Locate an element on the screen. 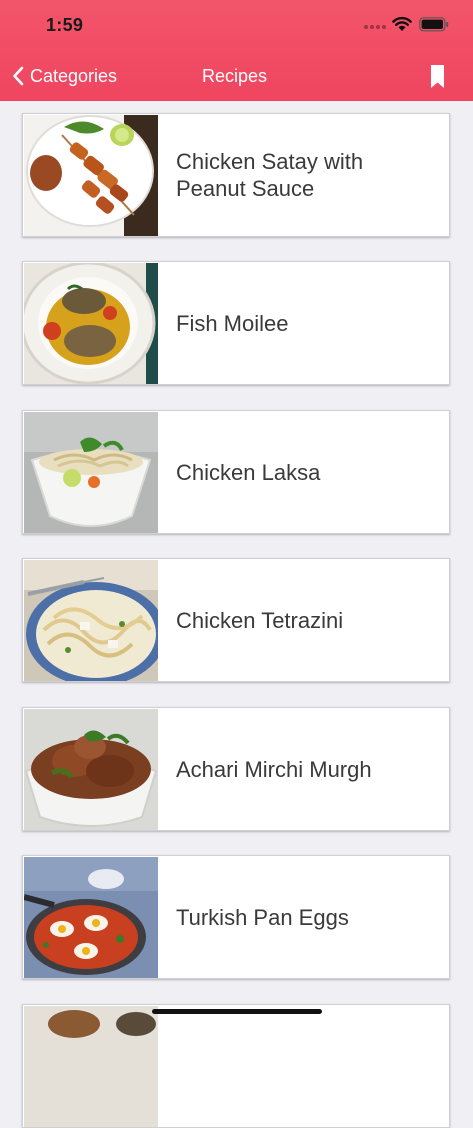  cellular-signal-icon is located at coordinates (375, 27).